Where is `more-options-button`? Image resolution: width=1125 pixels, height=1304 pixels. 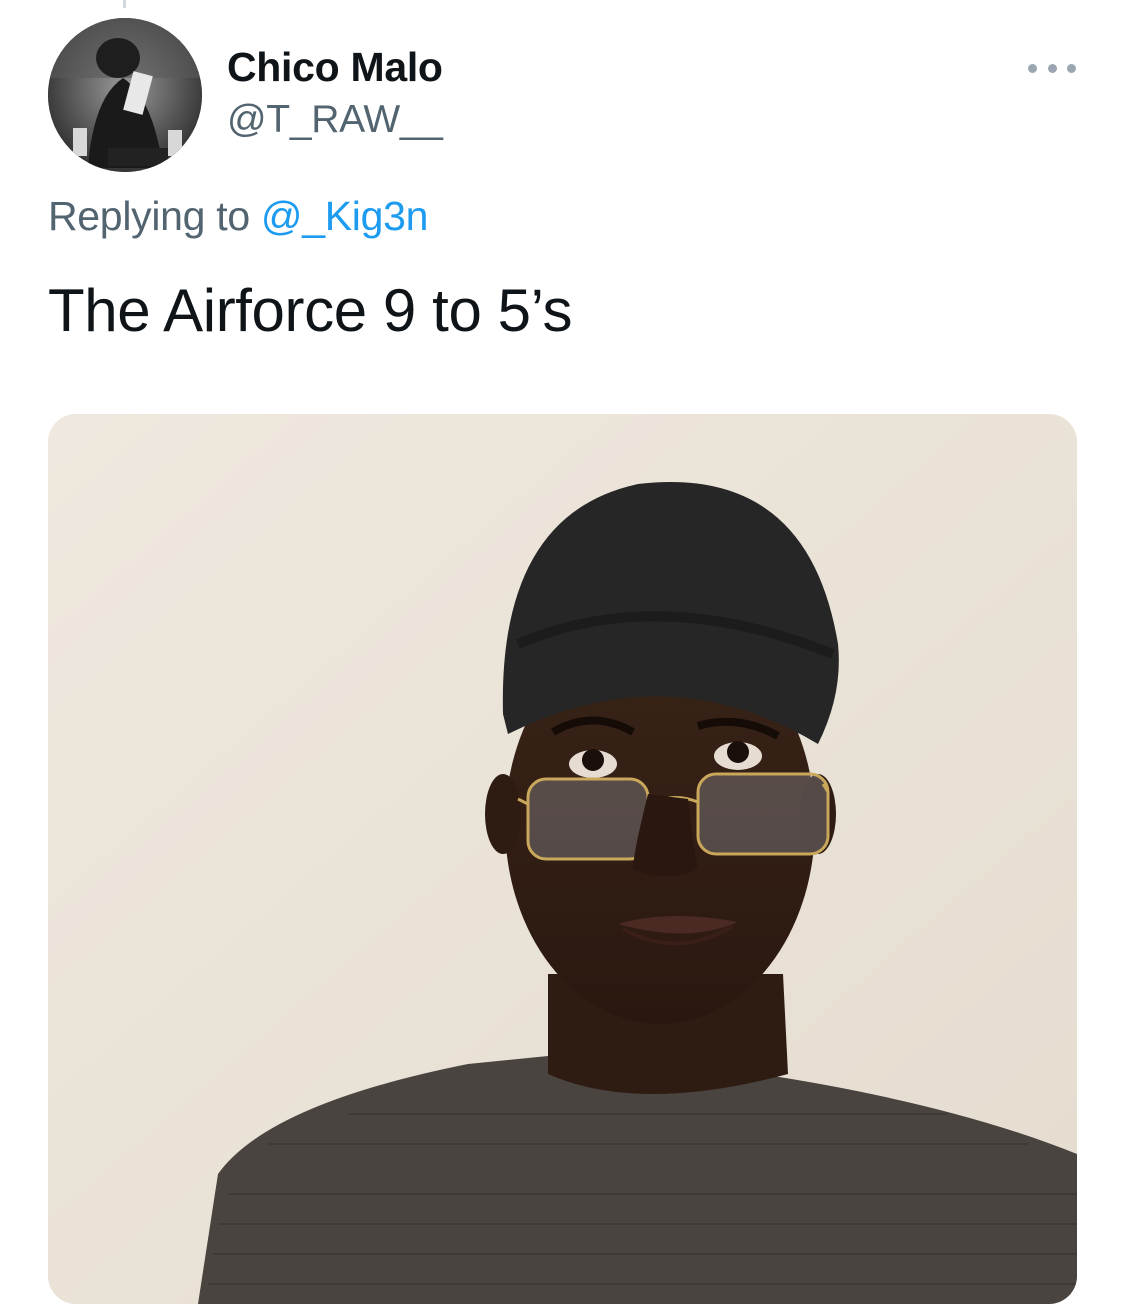
more-options-button is located at coordinates (1052, 68).